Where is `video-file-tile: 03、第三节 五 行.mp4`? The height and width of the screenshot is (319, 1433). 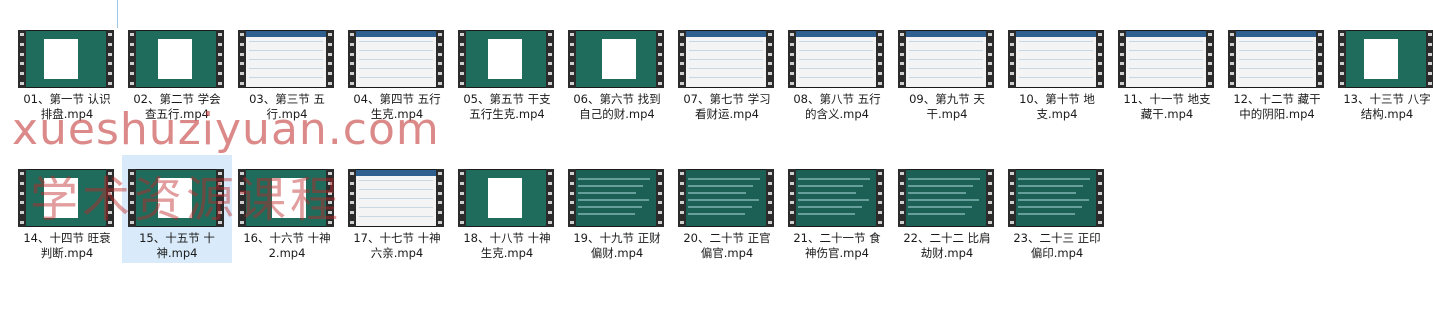
video-file-tile: 03、第三节 五 行.mp4 is located at coordinates (287, 60).